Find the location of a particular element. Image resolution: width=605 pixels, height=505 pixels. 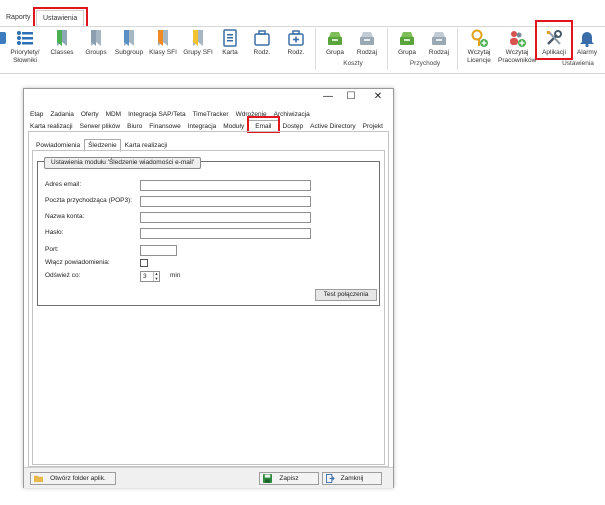

save-button: Zapisz is located at coordinates (289, 478).